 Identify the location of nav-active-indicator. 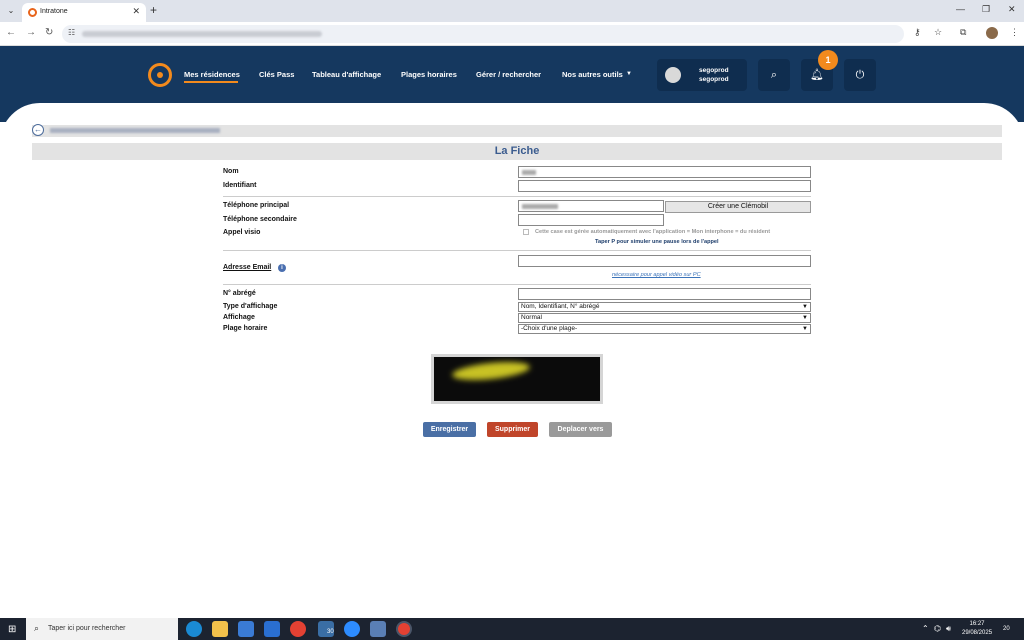
(211, 82).